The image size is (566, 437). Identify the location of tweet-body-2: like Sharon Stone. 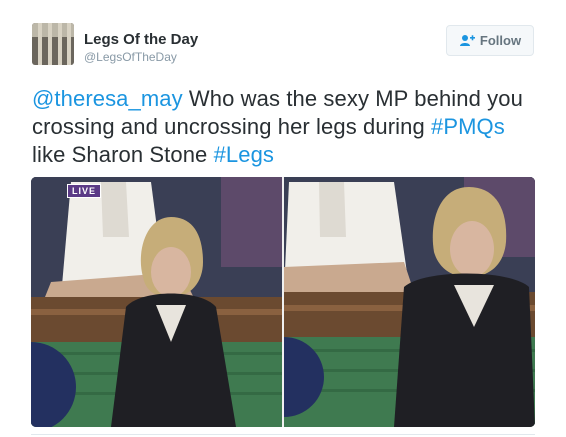
(123, 154).